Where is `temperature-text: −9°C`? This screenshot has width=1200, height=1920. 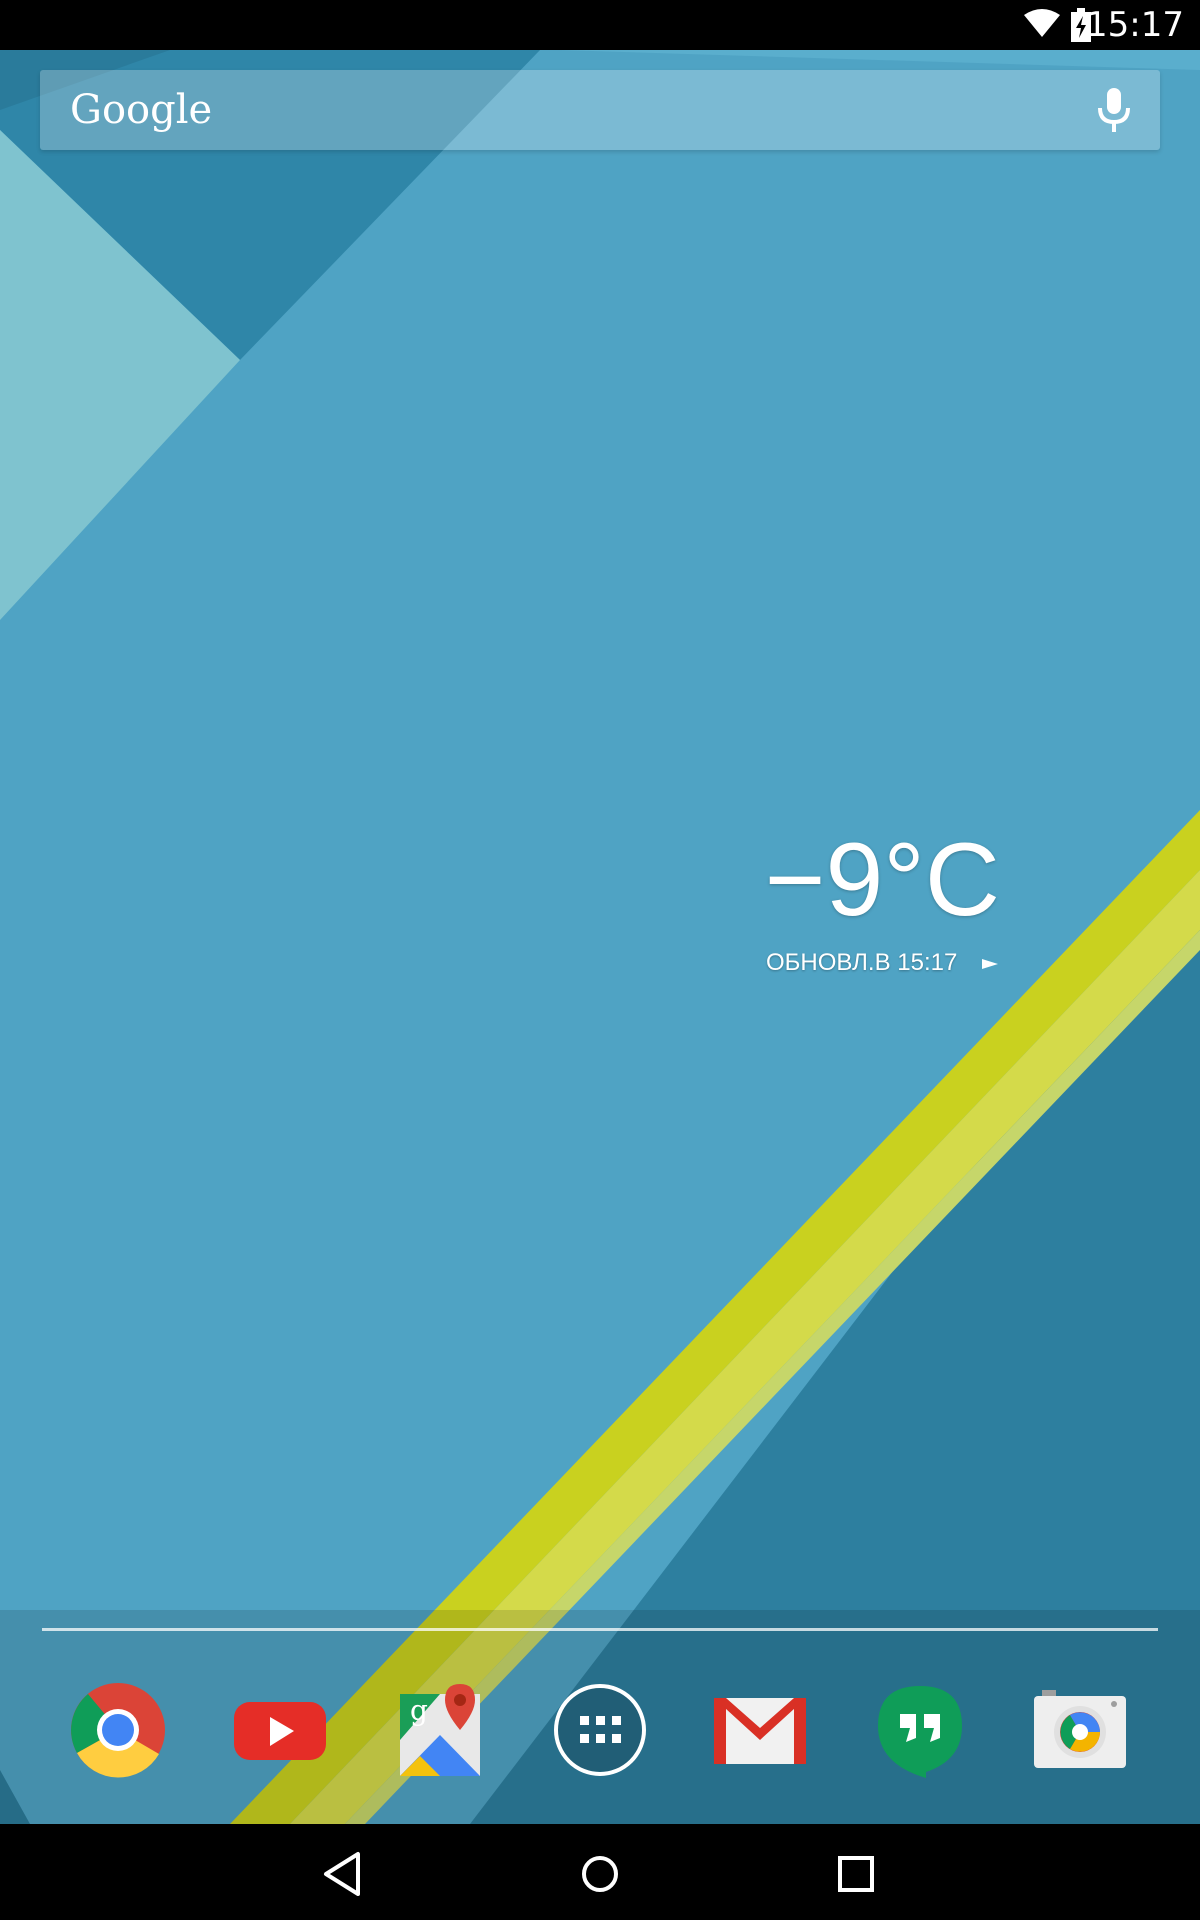 temperature-text: −9°C is located at coordinates (882, 880).